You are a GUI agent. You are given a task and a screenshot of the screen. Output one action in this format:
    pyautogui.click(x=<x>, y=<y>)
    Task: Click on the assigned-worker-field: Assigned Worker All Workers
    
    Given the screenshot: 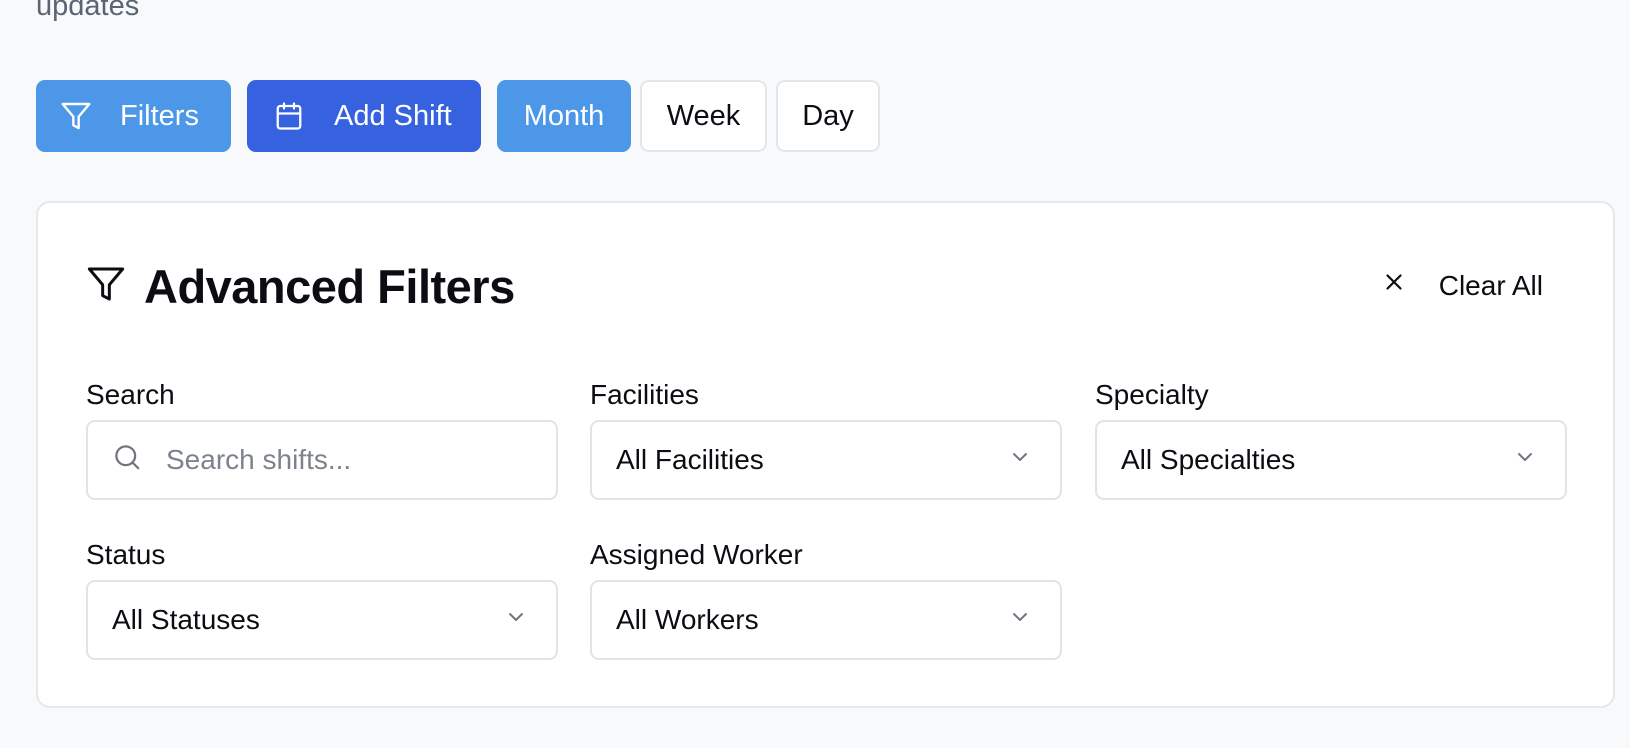 What is the action you would take?
    pyautogui.click(x=826, y=599)
    